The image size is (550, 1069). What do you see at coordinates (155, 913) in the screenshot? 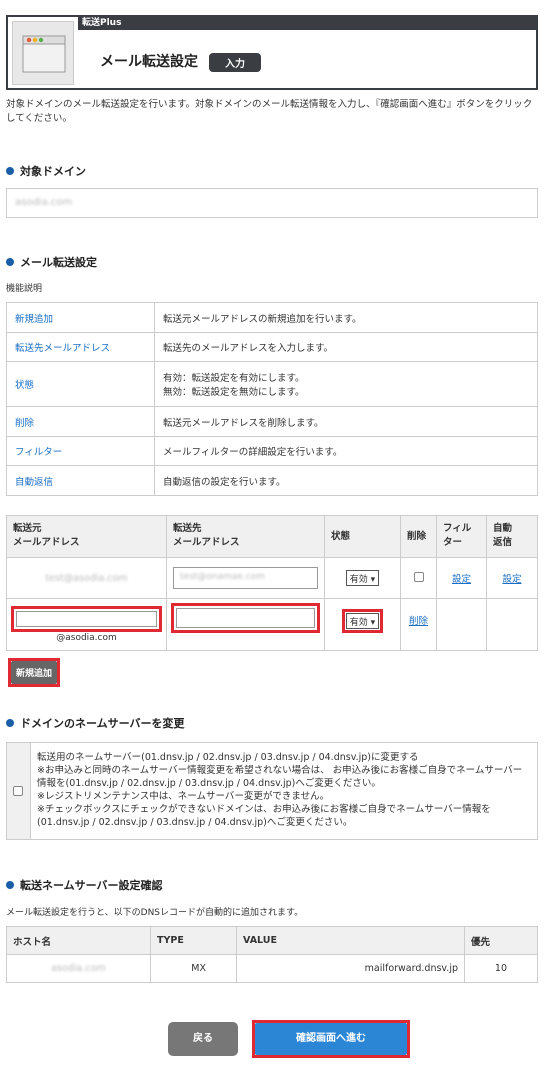
I see `dns-description: メール転送設定を行うと、以下のDNSレコードが自動的に追加されます。` at bounding box center [155, 913].